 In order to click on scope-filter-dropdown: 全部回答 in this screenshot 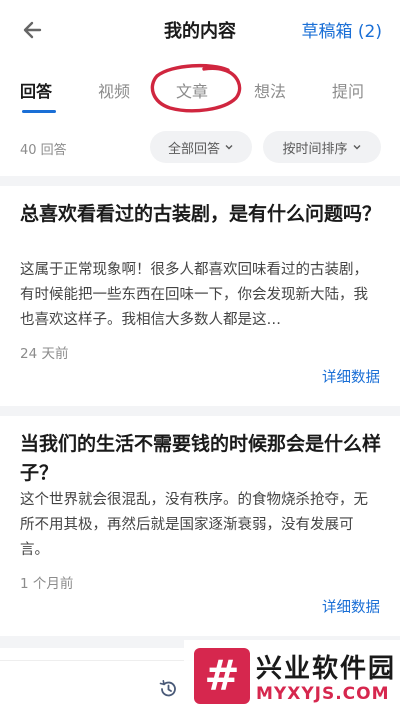, I will do `click(201, 147)`.